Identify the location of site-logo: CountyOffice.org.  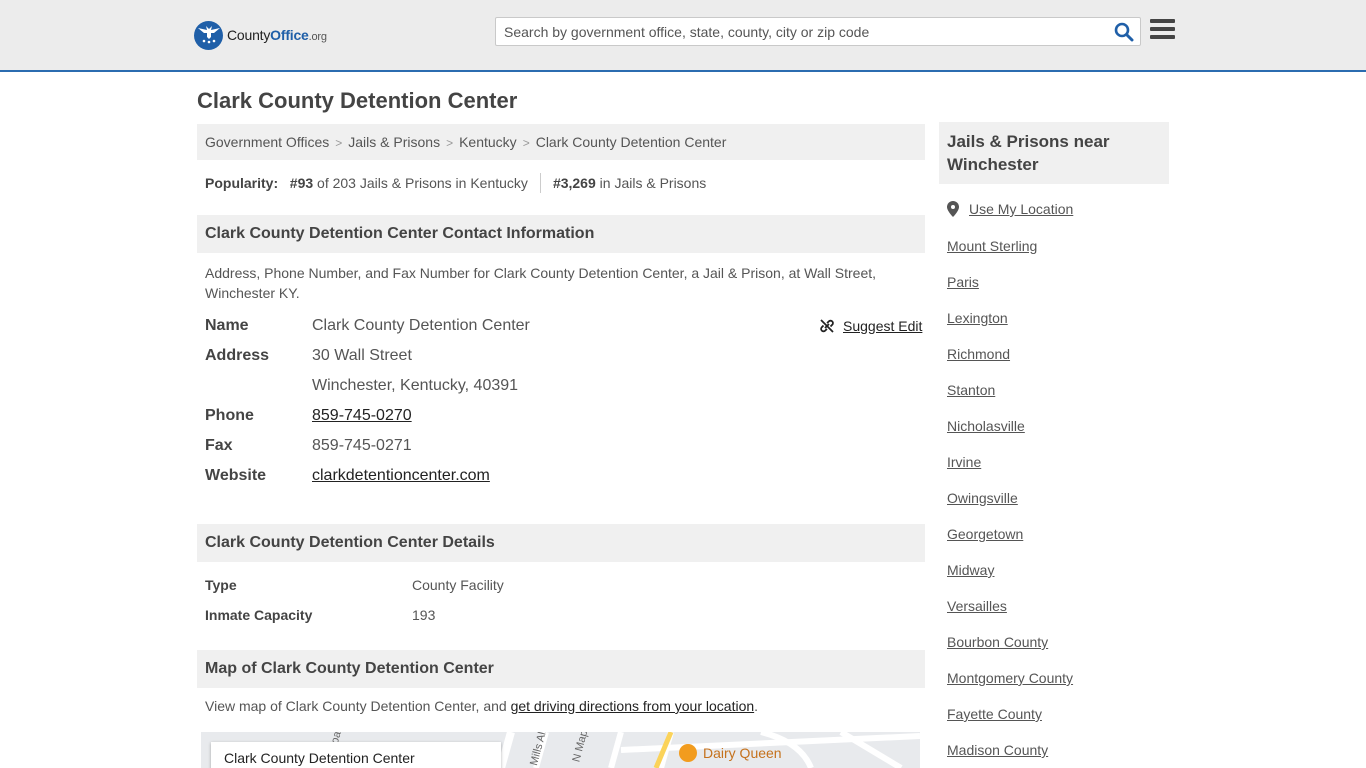
(260, 35).